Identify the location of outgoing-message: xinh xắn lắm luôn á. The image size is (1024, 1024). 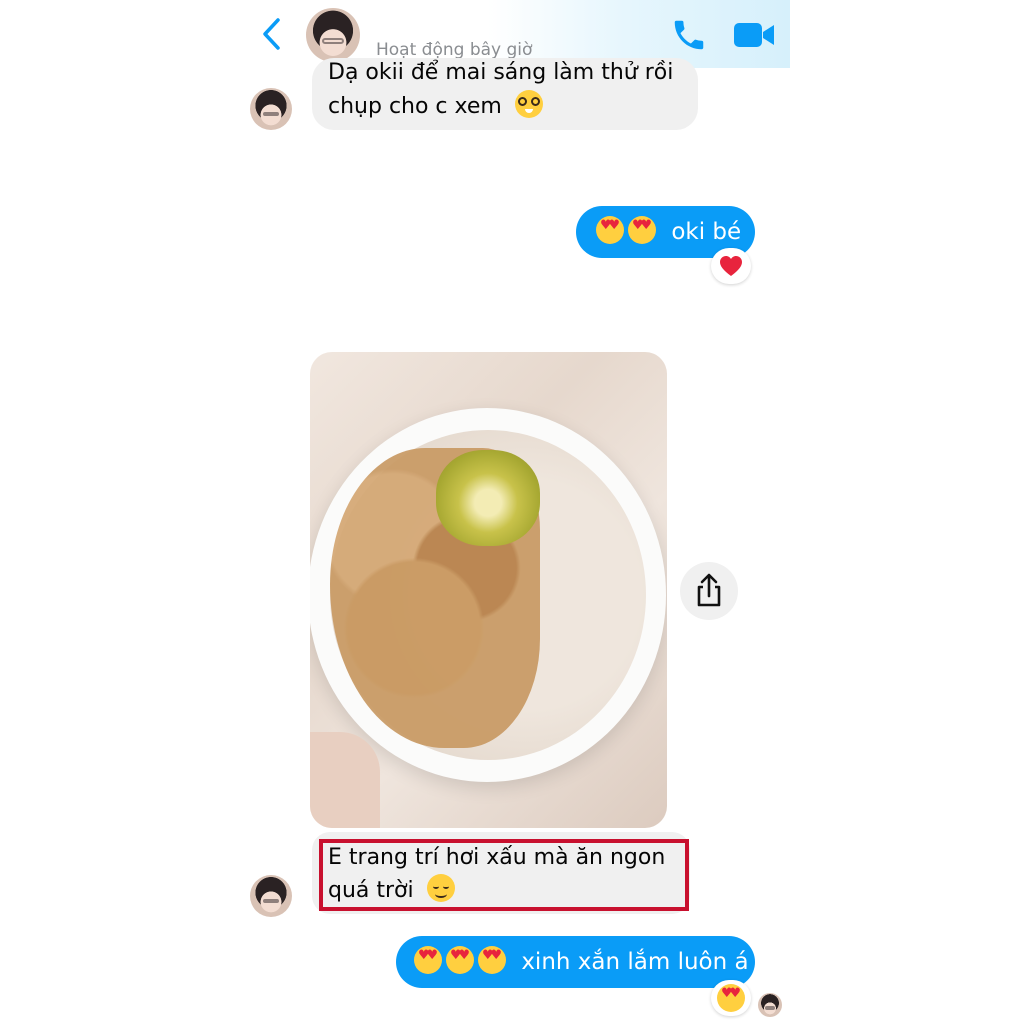
(575, 962).